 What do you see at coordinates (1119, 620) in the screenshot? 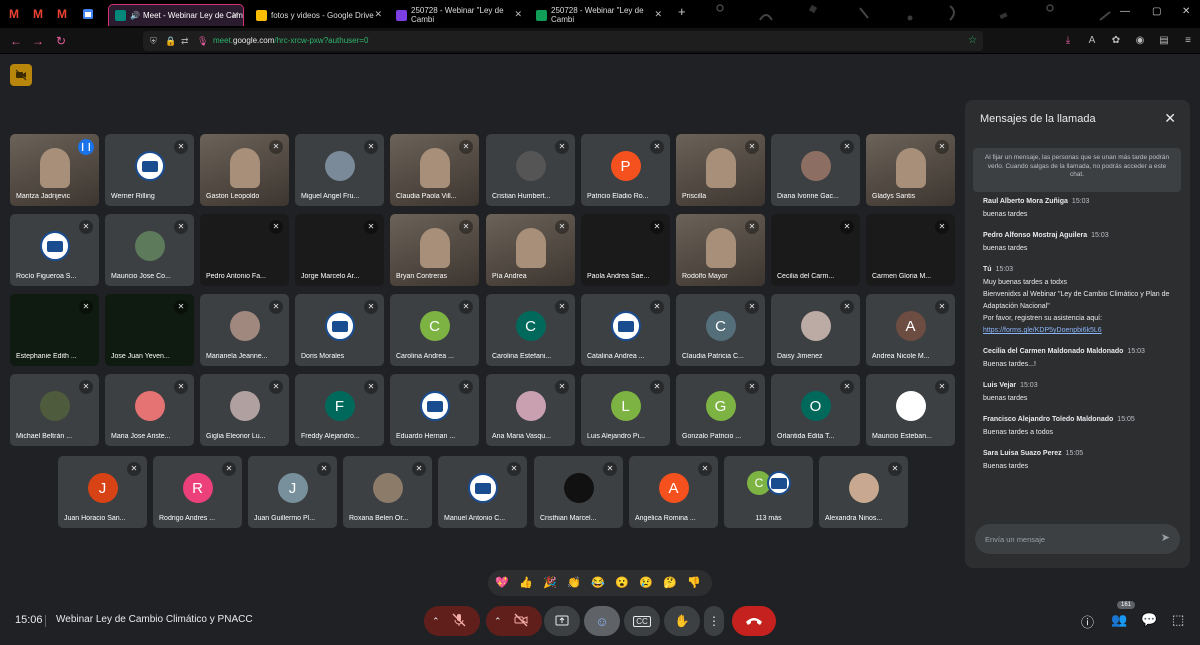
I see `people-icon: 👥` at bounding box center [1119, 620].